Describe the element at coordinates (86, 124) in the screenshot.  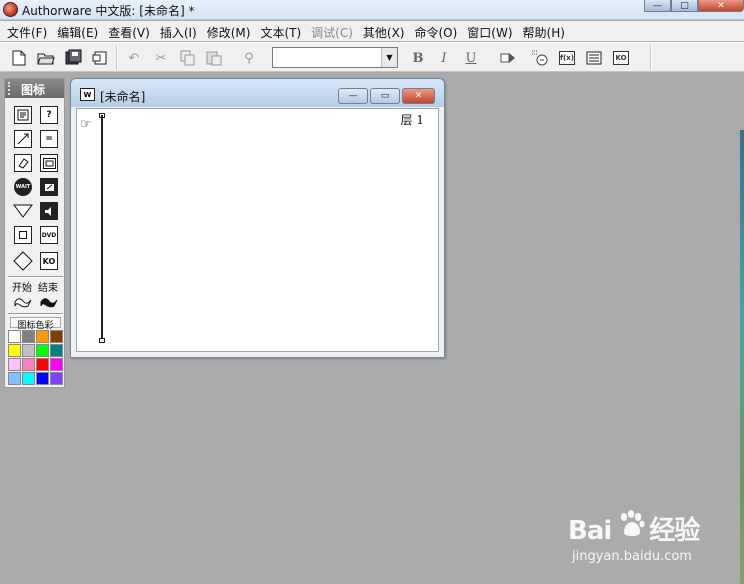
I see `paste-hand-icon: ☞` at that location.